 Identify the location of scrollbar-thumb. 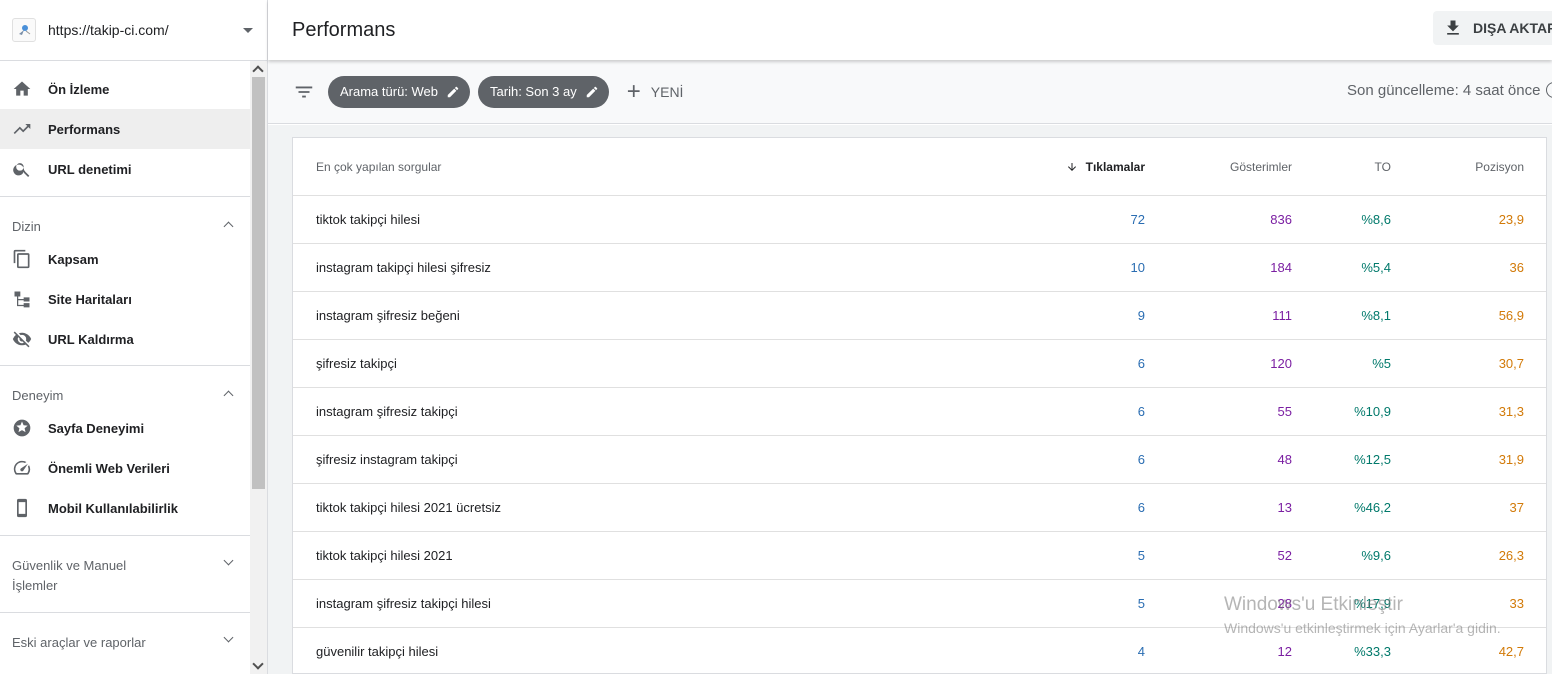
(258, 283).